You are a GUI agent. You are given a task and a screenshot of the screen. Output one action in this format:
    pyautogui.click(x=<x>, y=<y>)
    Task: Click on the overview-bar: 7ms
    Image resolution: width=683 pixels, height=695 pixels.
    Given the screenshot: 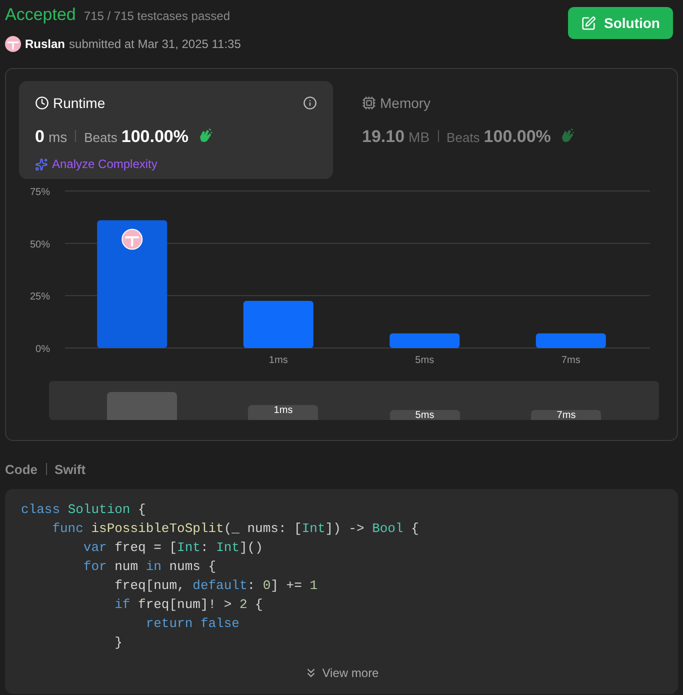 What is the action you would take?
    pyautogui.click(x=566, y=415)
    